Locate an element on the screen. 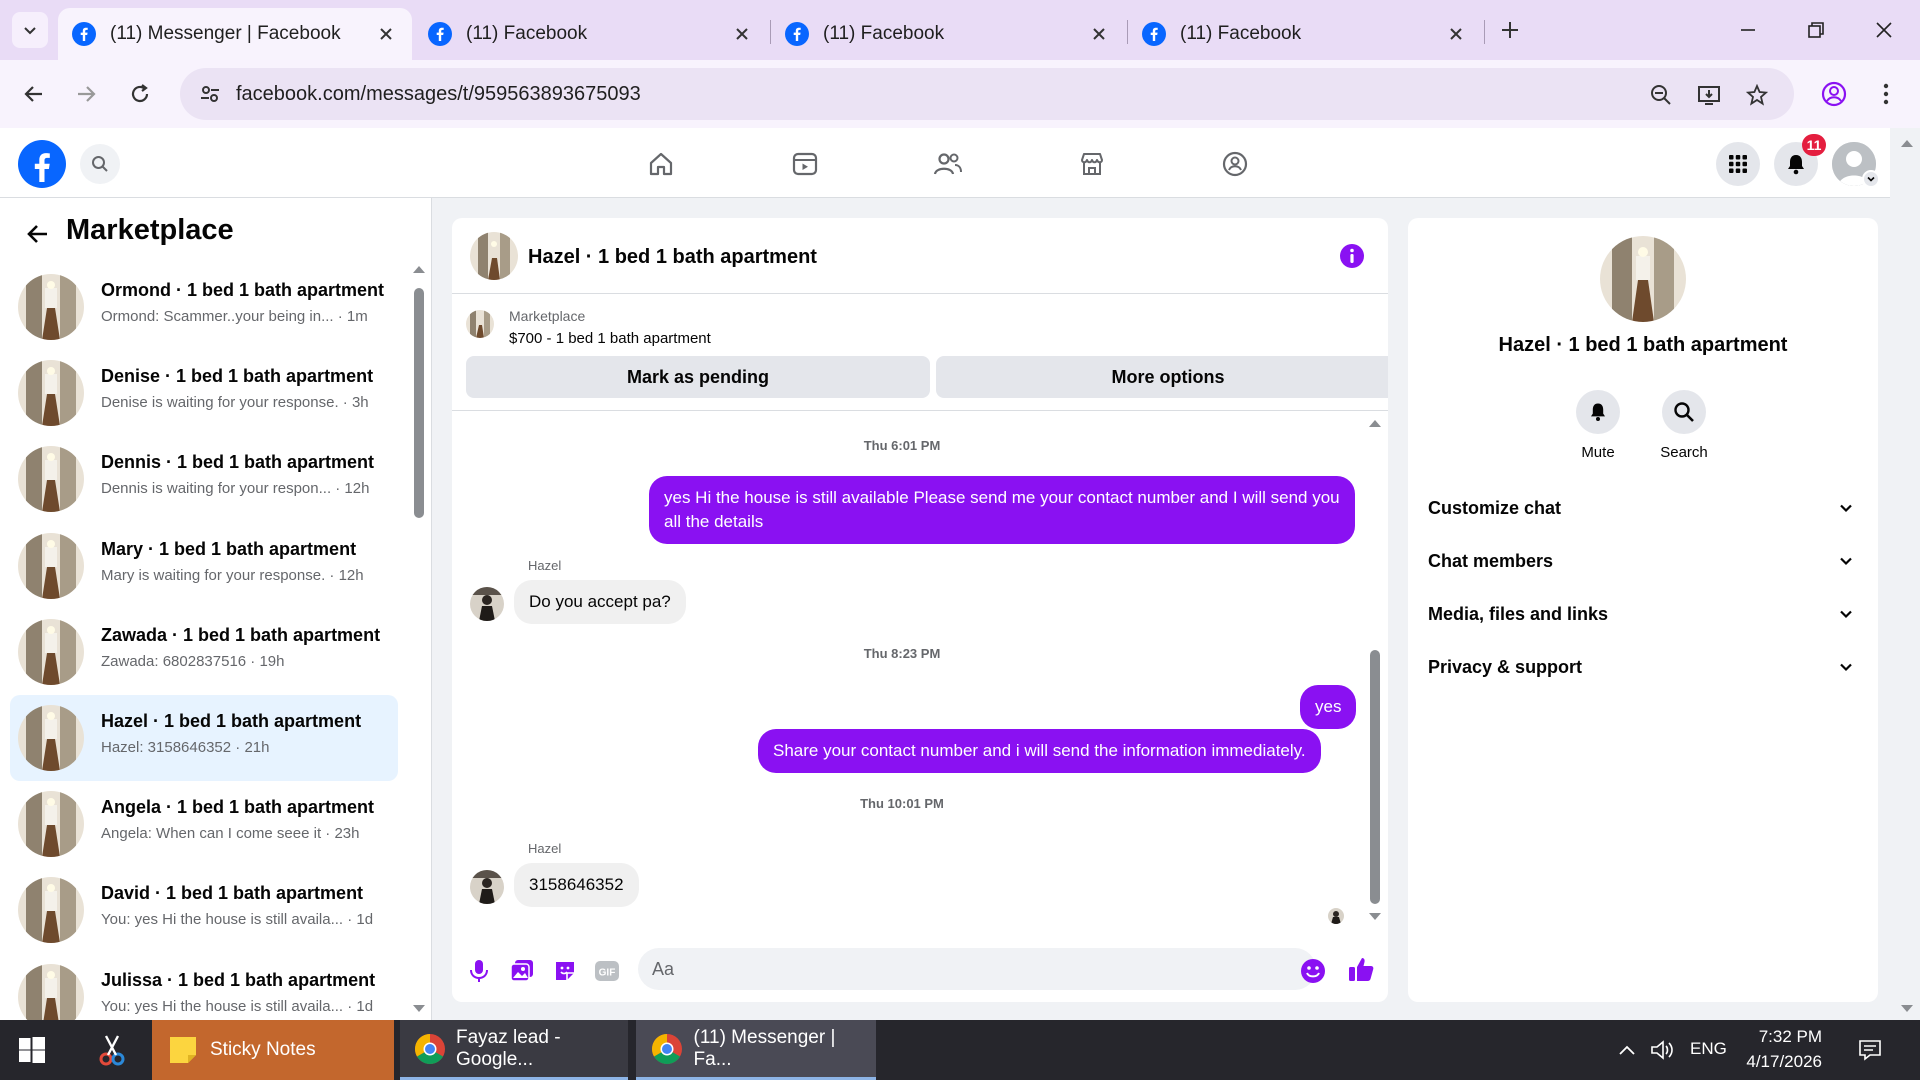 The width and height of the screenshot is (1920, 1080). conversation-name: Ormond · 1 bed 1 bath apartment is located at coordinates (243, 290).